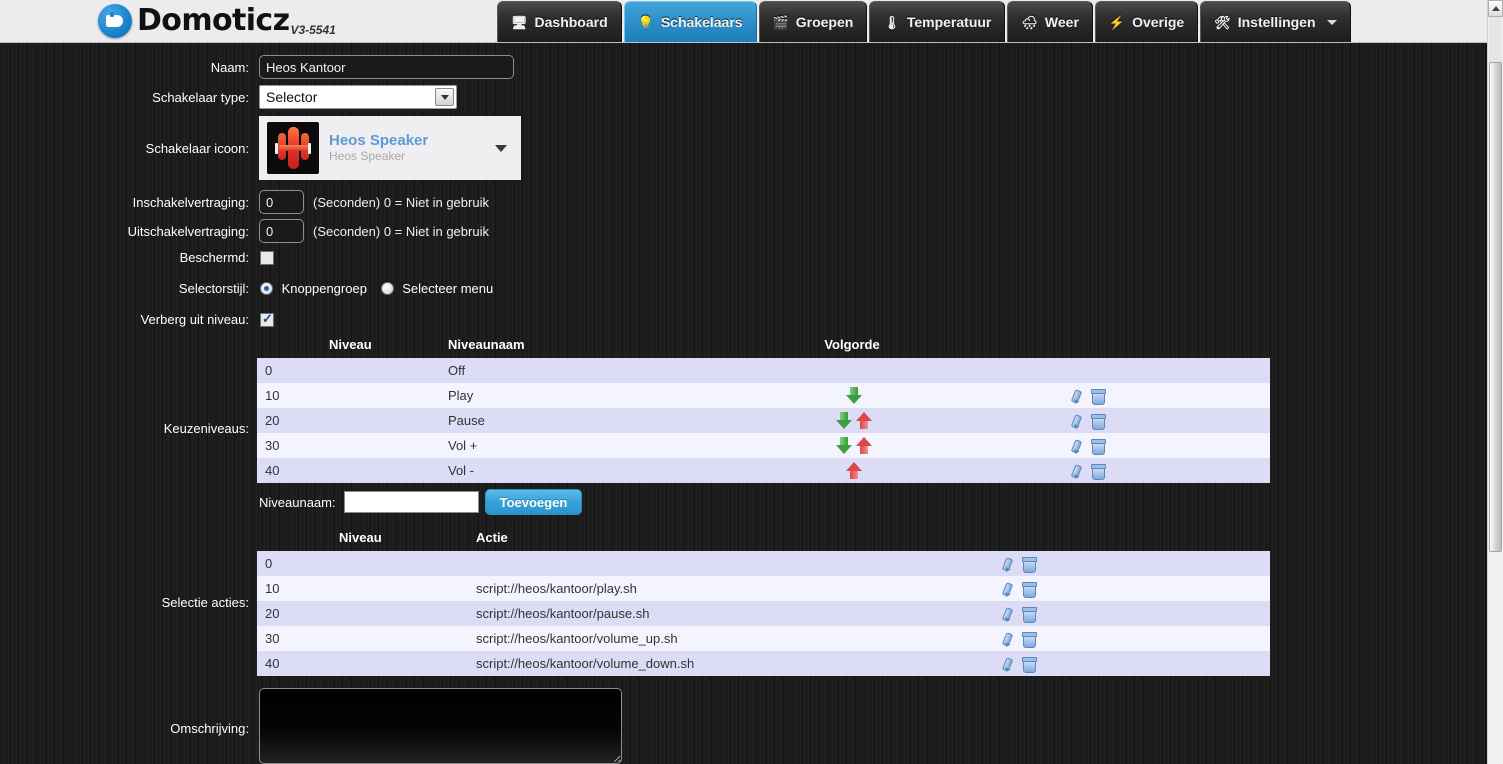 Image resolution: width=1503 pixels, height=764 pixels. I want to click on table-row: 0, so click(763, 563).